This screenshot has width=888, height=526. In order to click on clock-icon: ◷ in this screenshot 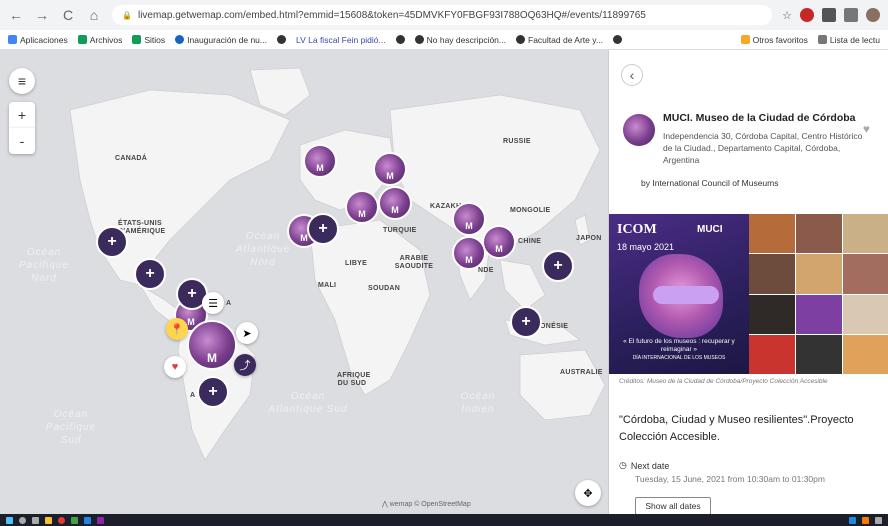, I will do `click(623, 465)`.